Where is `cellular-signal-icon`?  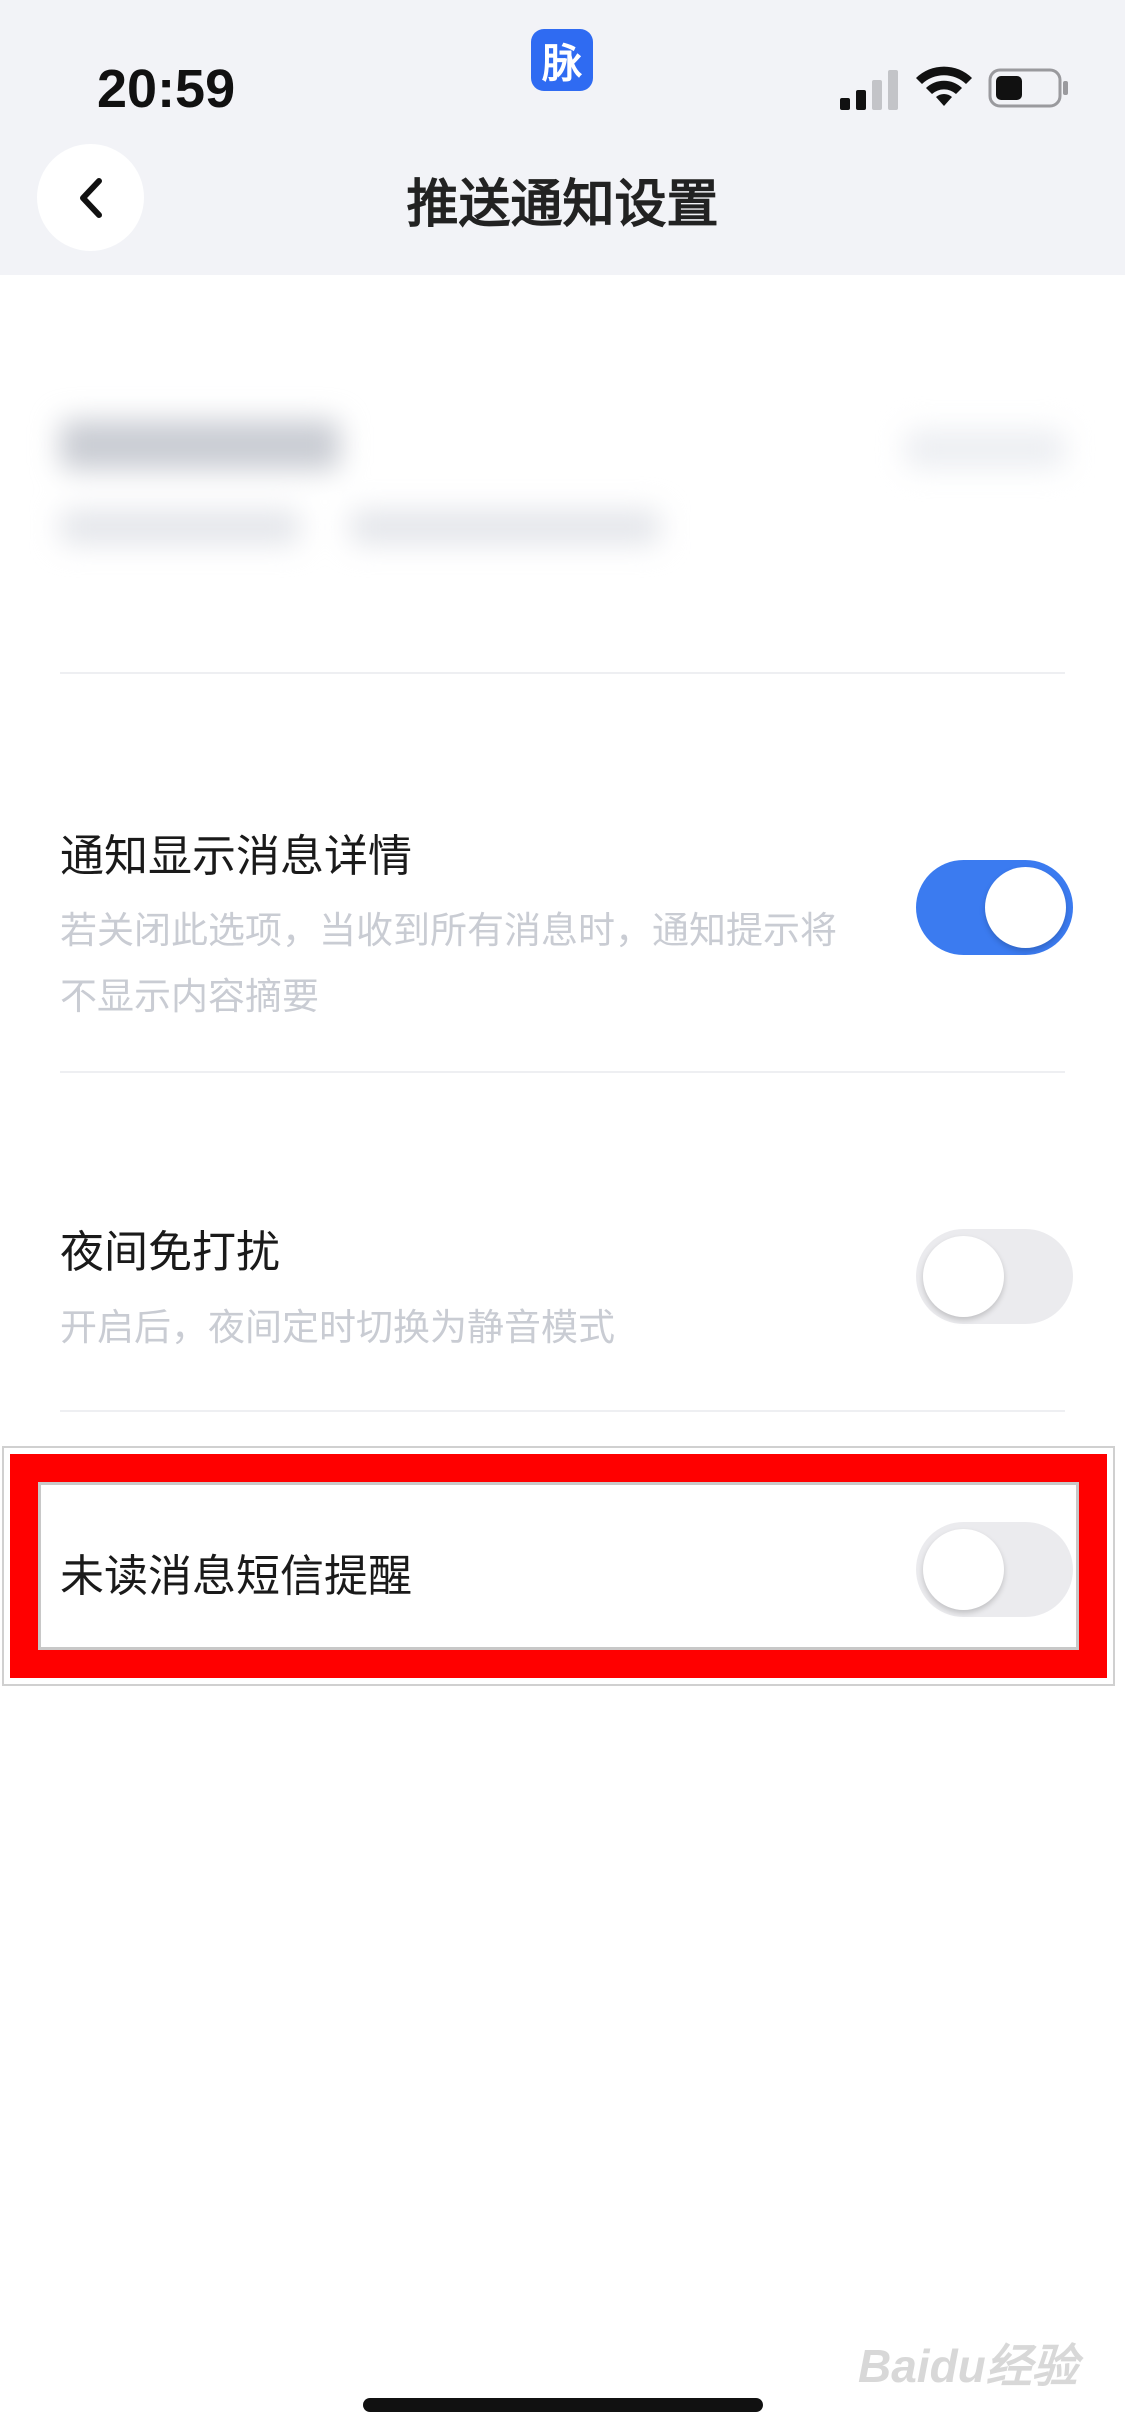
cellular-signal-icon is located at coordinates (869, 90).